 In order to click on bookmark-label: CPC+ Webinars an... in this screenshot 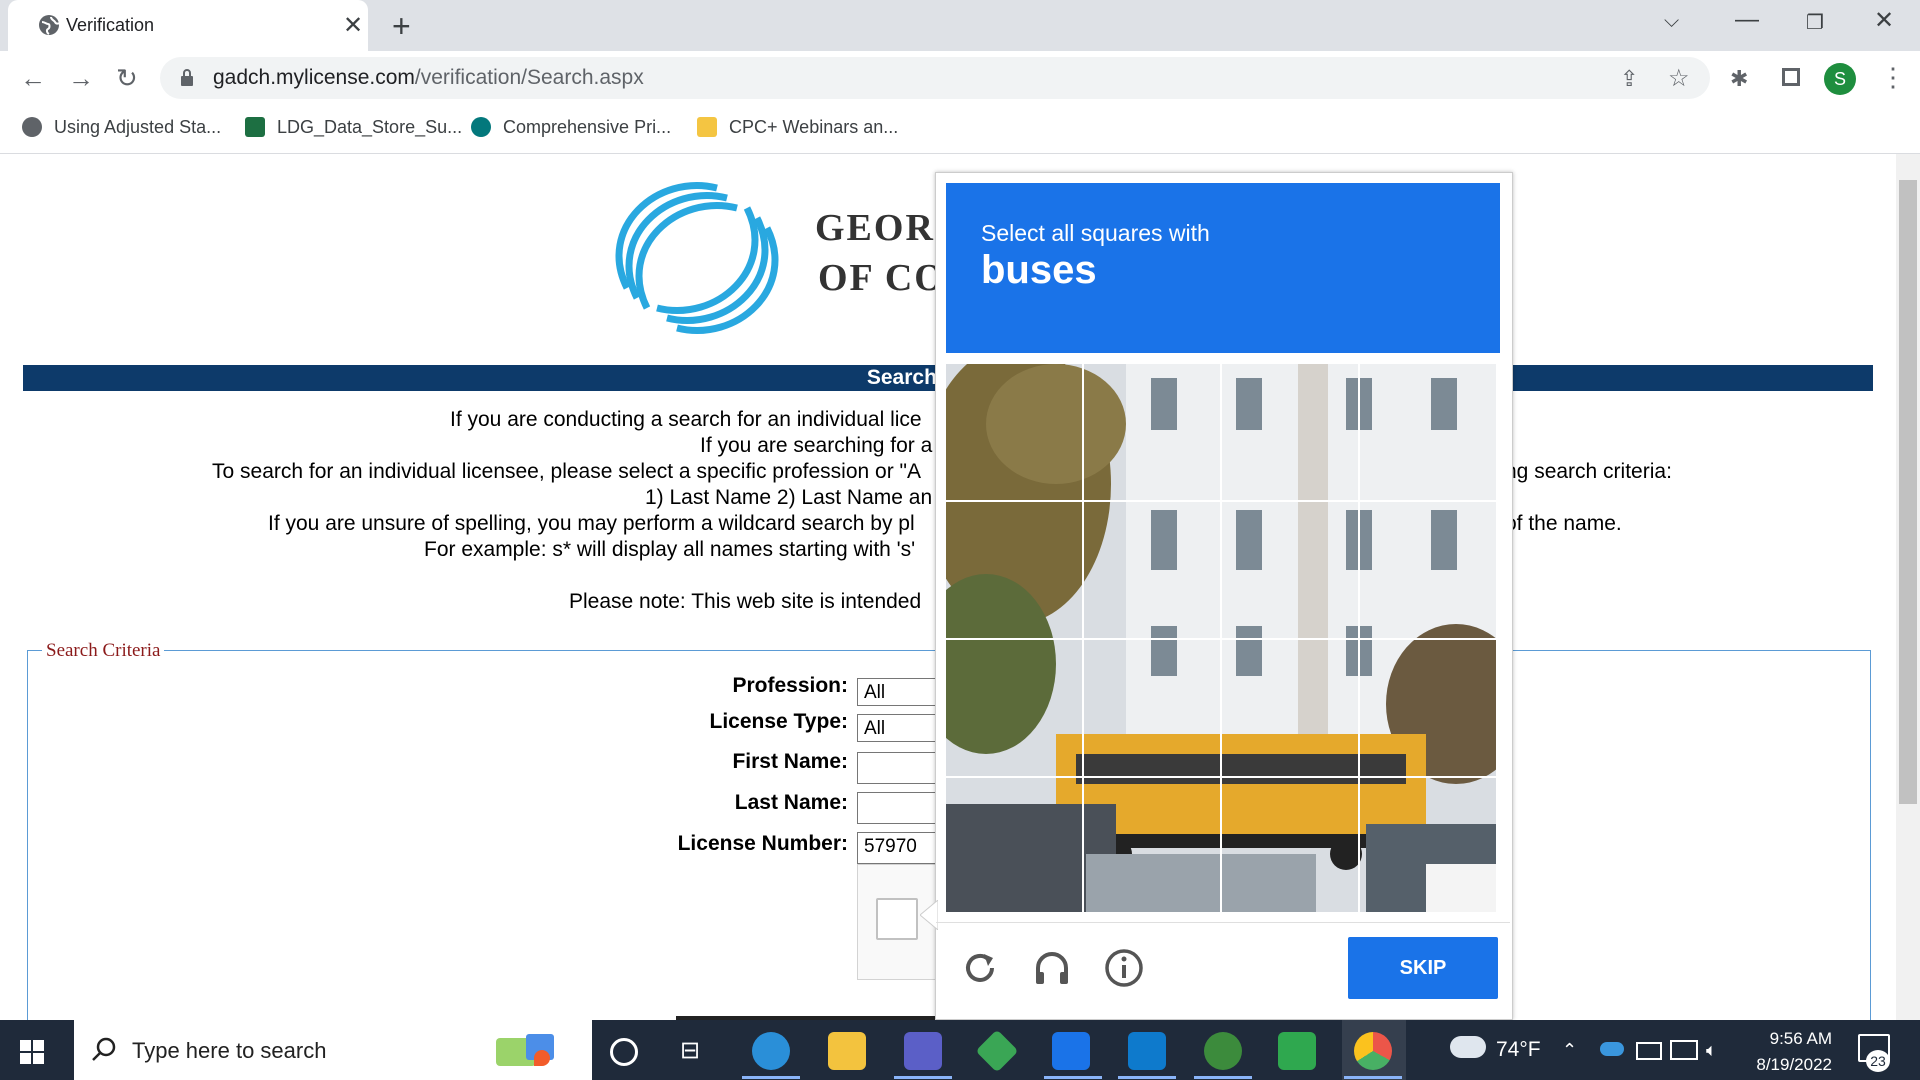, I will do `click(814, 127)`.